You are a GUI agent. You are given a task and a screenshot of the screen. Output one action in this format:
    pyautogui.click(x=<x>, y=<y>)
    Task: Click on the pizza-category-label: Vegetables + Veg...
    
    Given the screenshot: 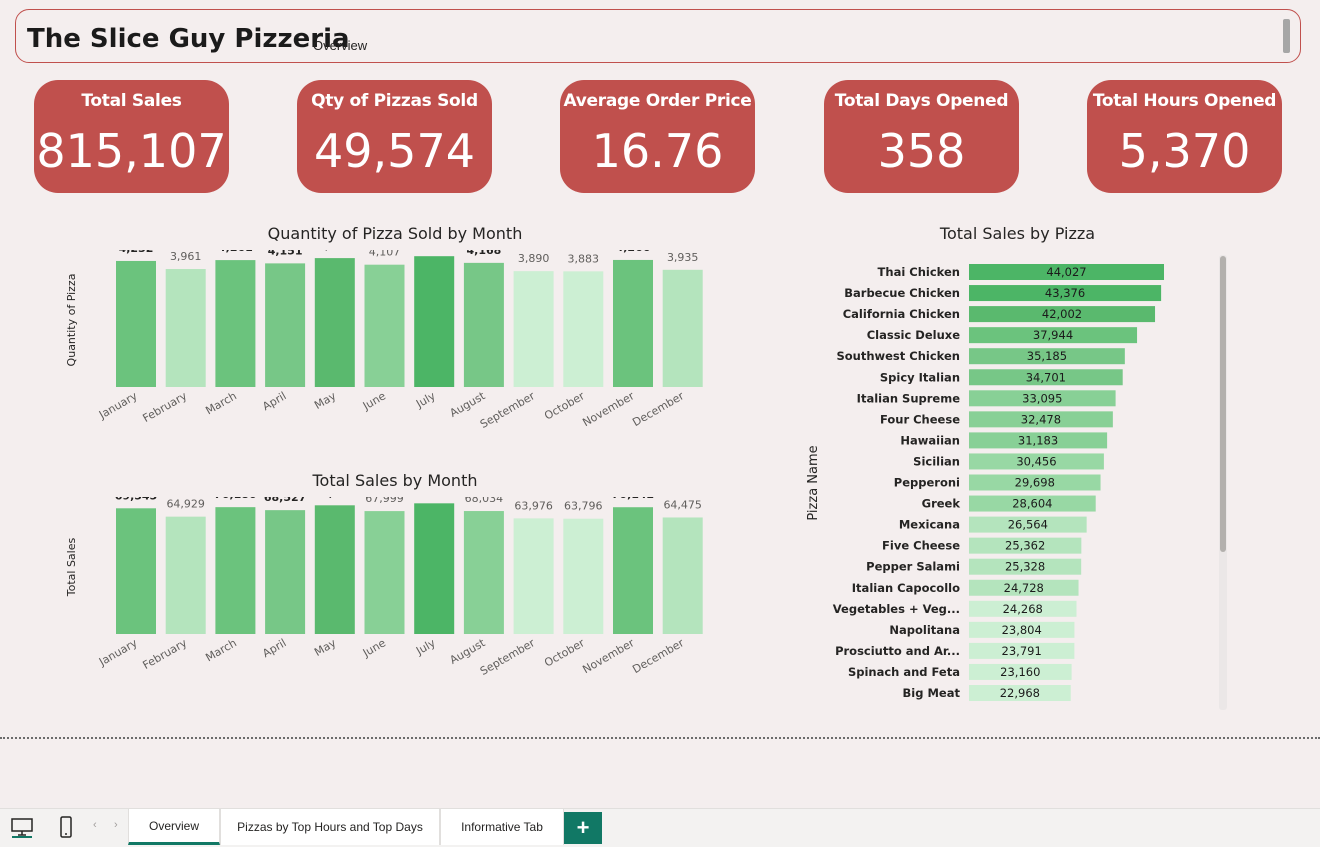 What is the action you would take?
    pyautogui.click(x=896, y=609)
    